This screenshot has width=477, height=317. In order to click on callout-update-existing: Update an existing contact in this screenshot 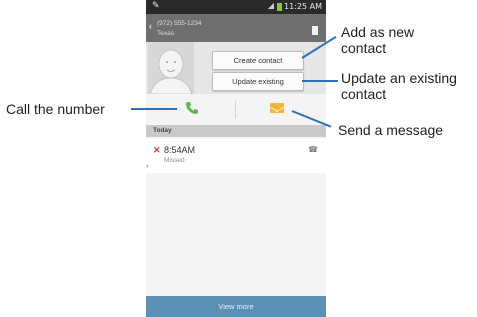, I will do `click(399, 86)`.